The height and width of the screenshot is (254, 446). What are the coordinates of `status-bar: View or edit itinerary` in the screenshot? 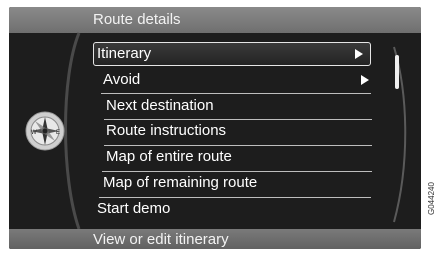 It's located at (215, 239).